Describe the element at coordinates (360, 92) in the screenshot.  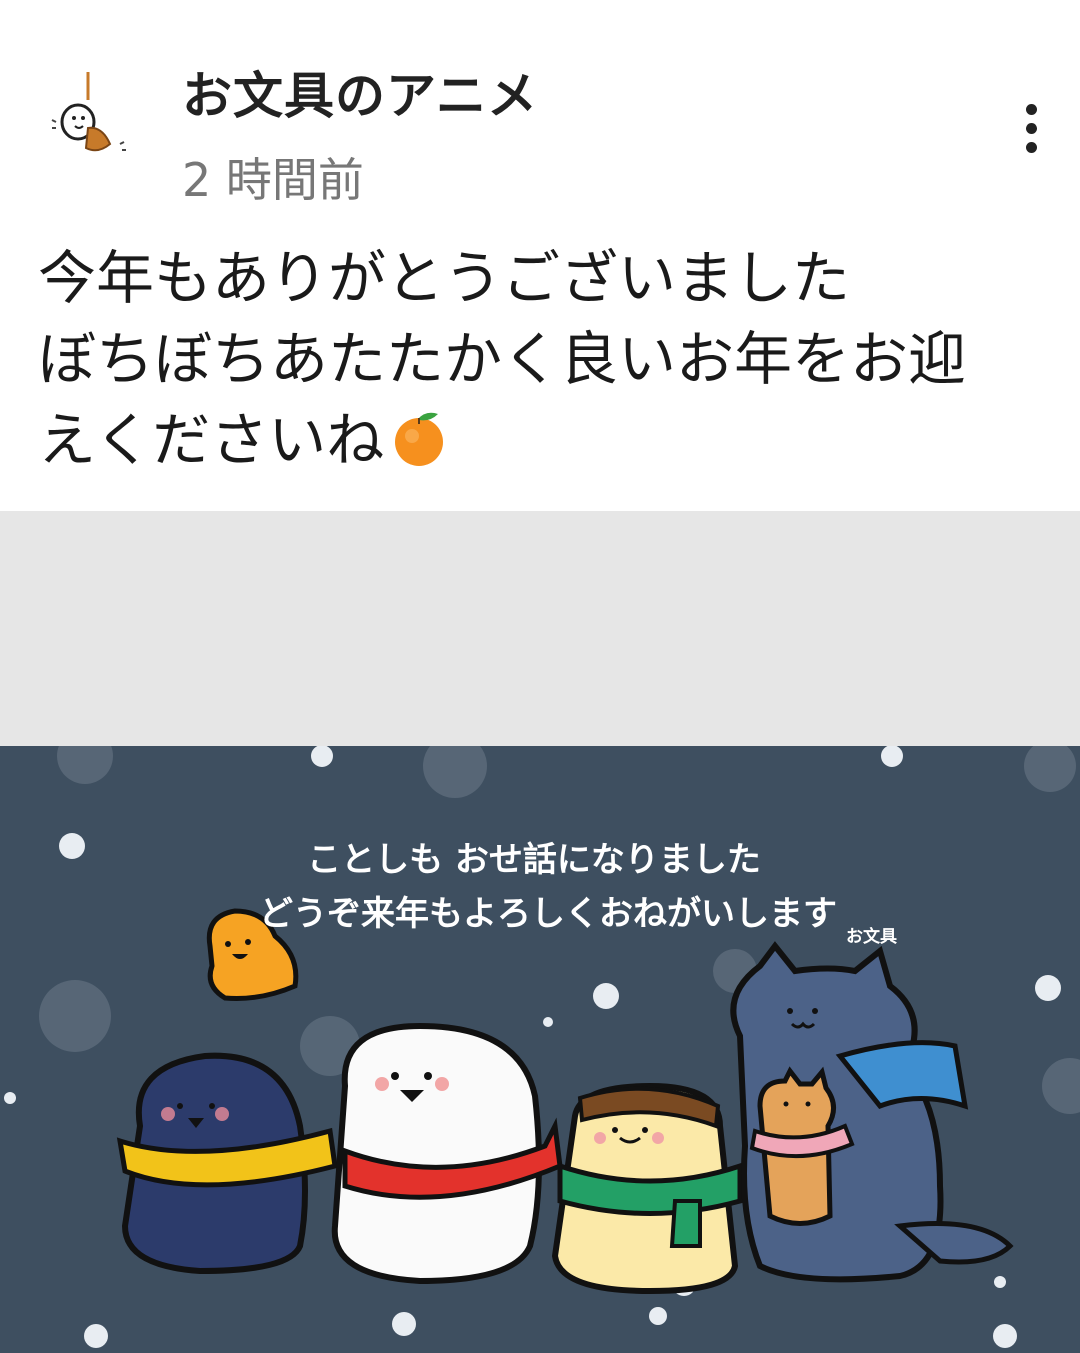
I see `channel-name: お文具のアニメ` at that location.